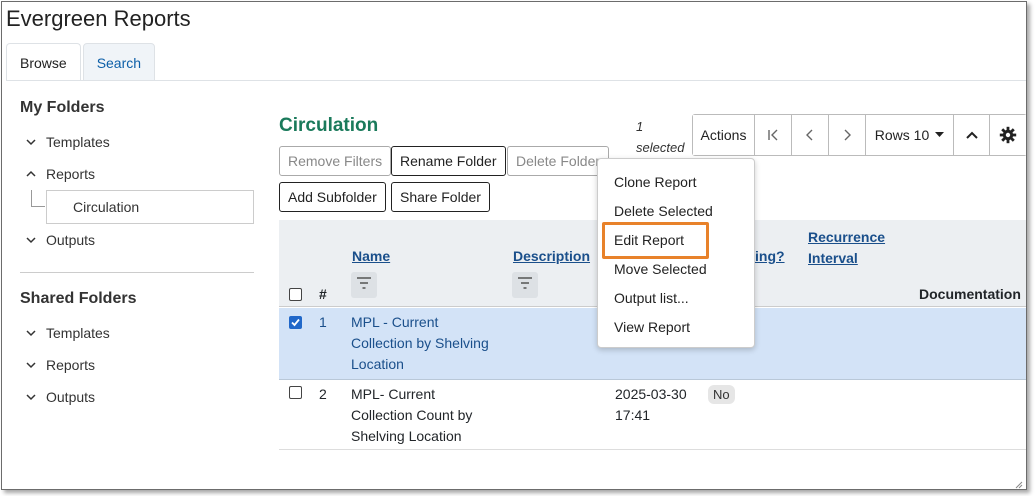 This screenshot has height=496, width=1035. Describe the element at coordinates (516, 80) in the screenshot. I see `tab-divider` at that location.